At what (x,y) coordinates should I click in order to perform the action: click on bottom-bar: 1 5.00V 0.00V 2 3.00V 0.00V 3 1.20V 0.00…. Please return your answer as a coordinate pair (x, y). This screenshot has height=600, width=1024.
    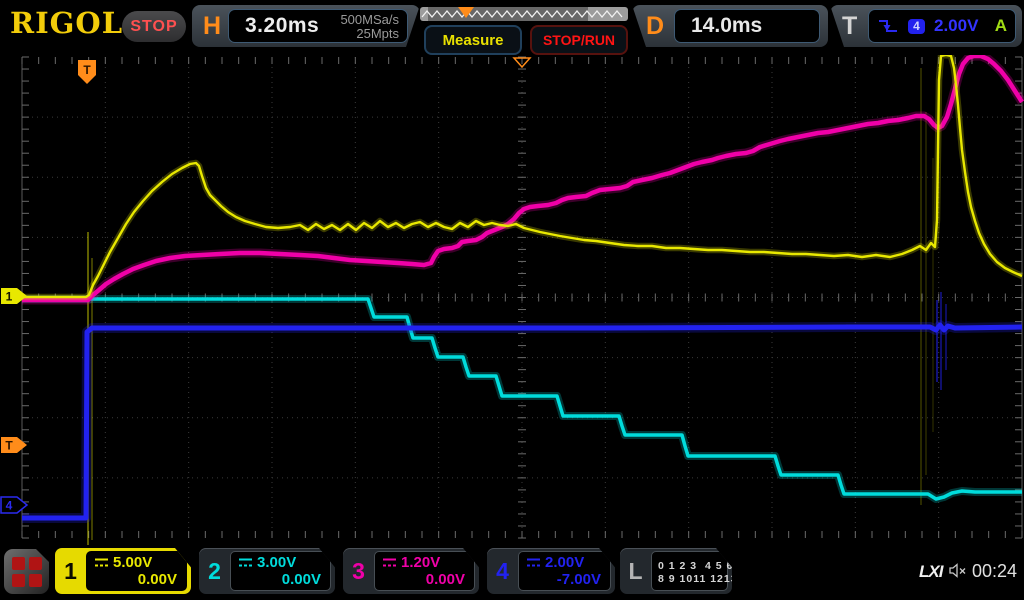
    Looking at the image, I should click on (512, 572).